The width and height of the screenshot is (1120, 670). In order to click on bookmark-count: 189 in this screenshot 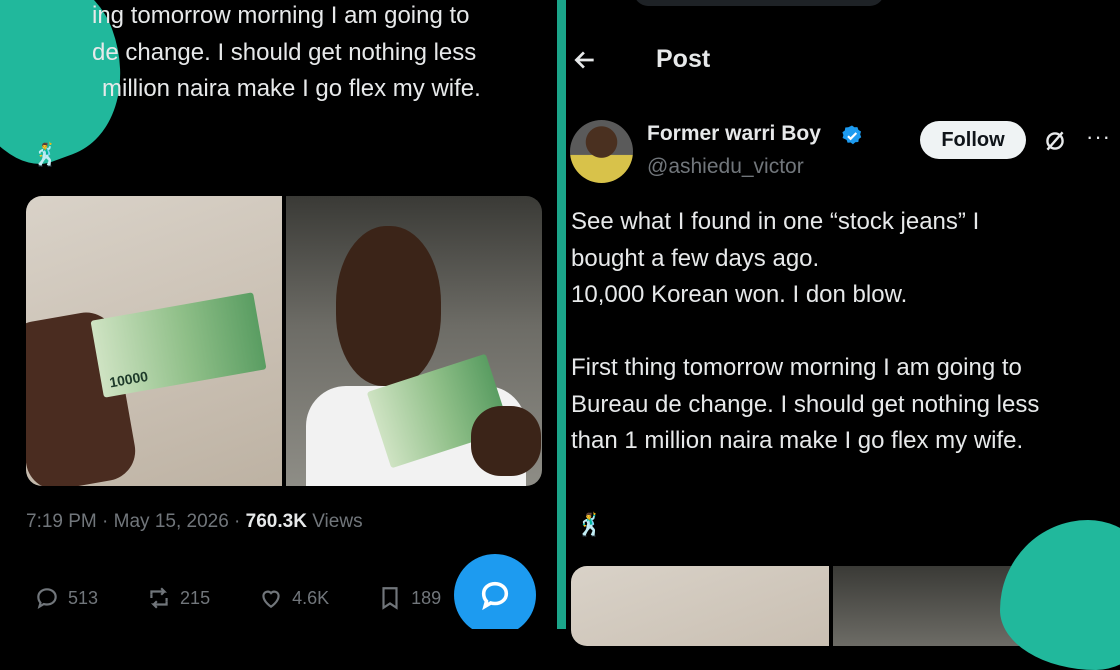, I will do `click(426, 597)`.